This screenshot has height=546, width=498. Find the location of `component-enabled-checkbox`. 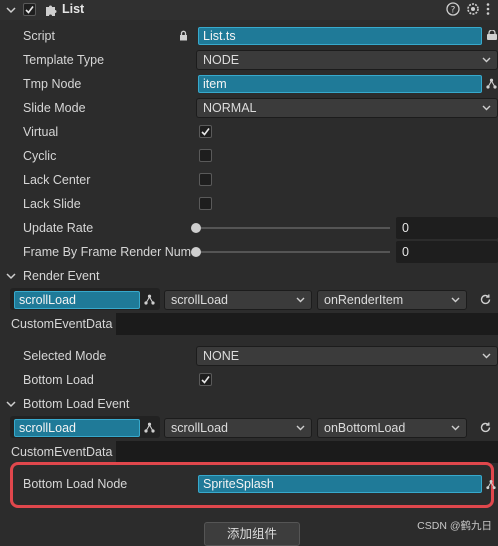

component-enabled-checkbox is located at coordinates (29, 9).